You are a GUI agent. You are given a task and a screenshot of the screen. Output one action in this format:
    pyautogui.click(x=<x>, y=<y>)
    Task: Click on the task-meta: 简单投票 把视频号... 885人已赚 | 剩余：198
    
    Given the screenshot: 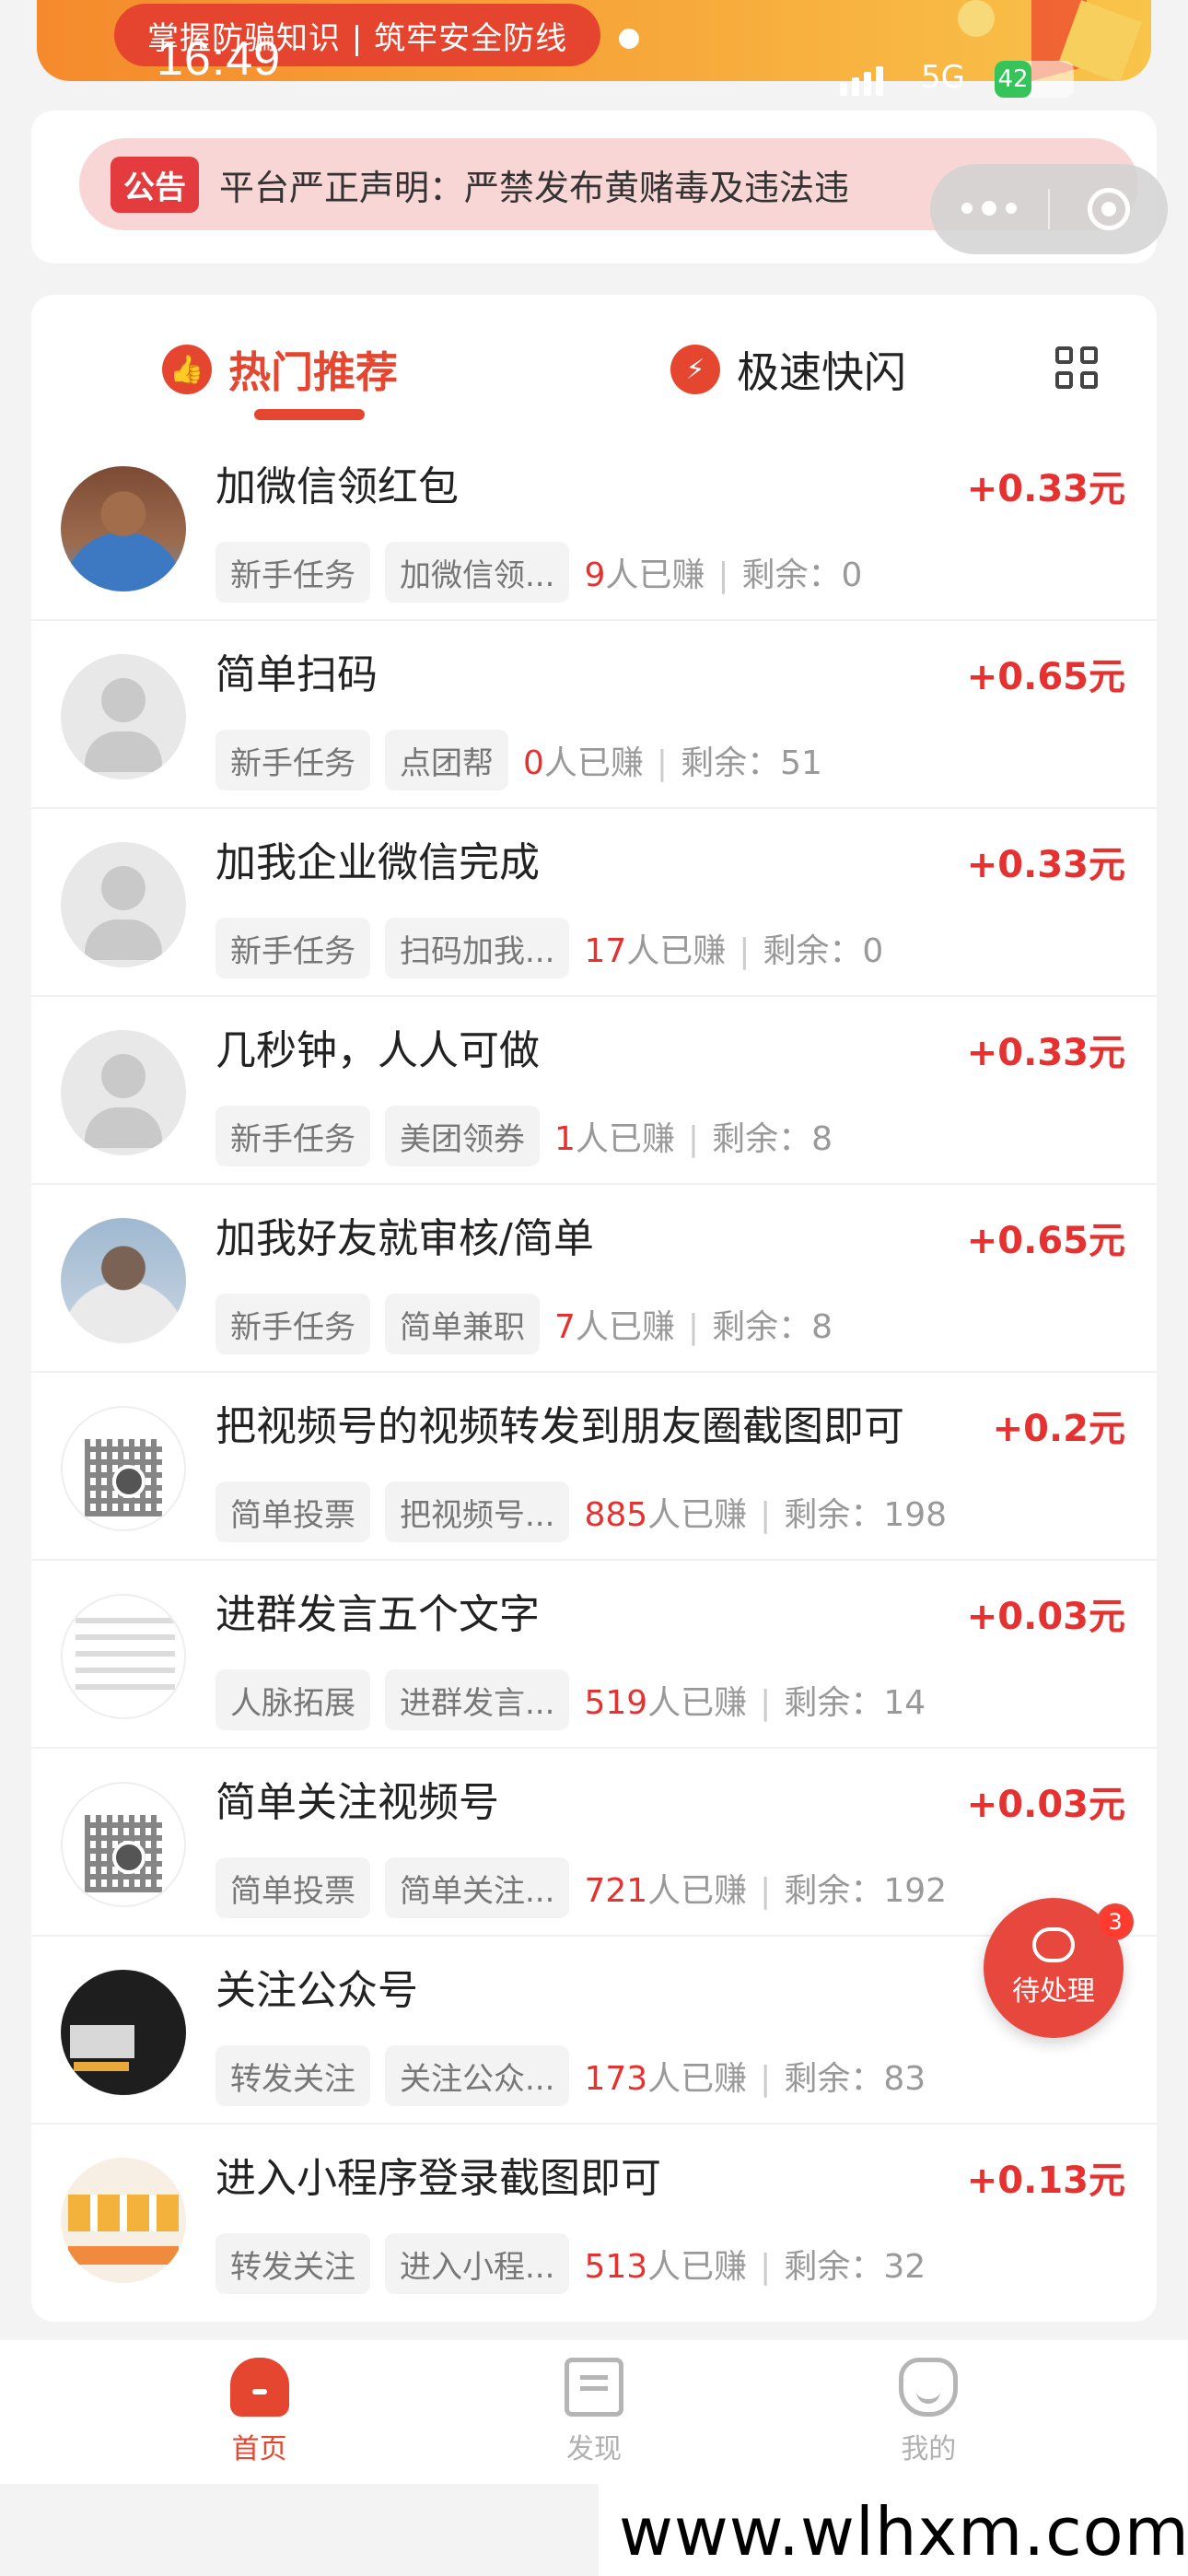 What is the action you would take?
    pyautogui.click(x=581, y=1511)
    